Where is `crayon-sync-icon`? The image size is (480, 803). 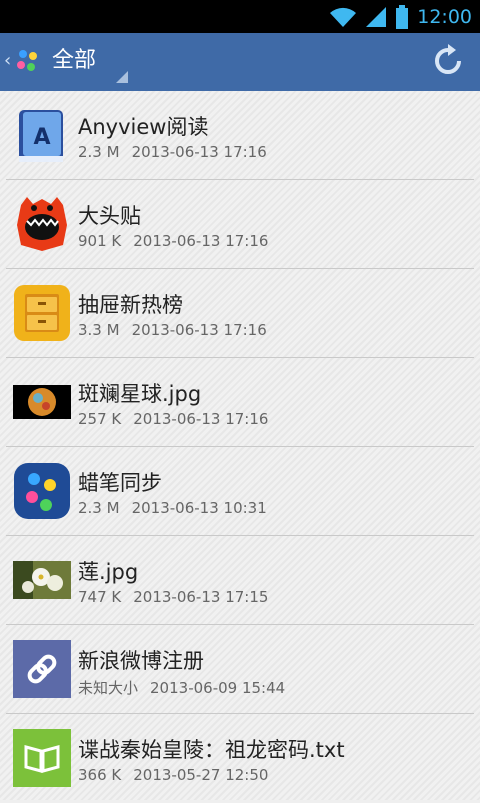 crayon-sync-icon is located at coordinates (42, 491).